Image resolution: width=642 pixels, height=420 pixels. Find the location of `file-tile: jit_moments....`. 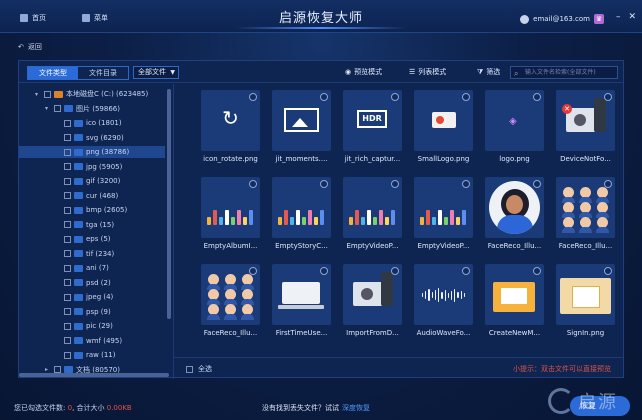

file-tile: jit_moments.... is located at coordinates (301, 128).